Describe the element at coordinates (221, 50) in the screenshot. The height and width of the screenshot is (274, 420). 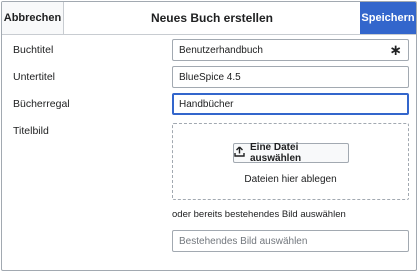
I see `book-title-value: Benutzerhandbuch` at that location.